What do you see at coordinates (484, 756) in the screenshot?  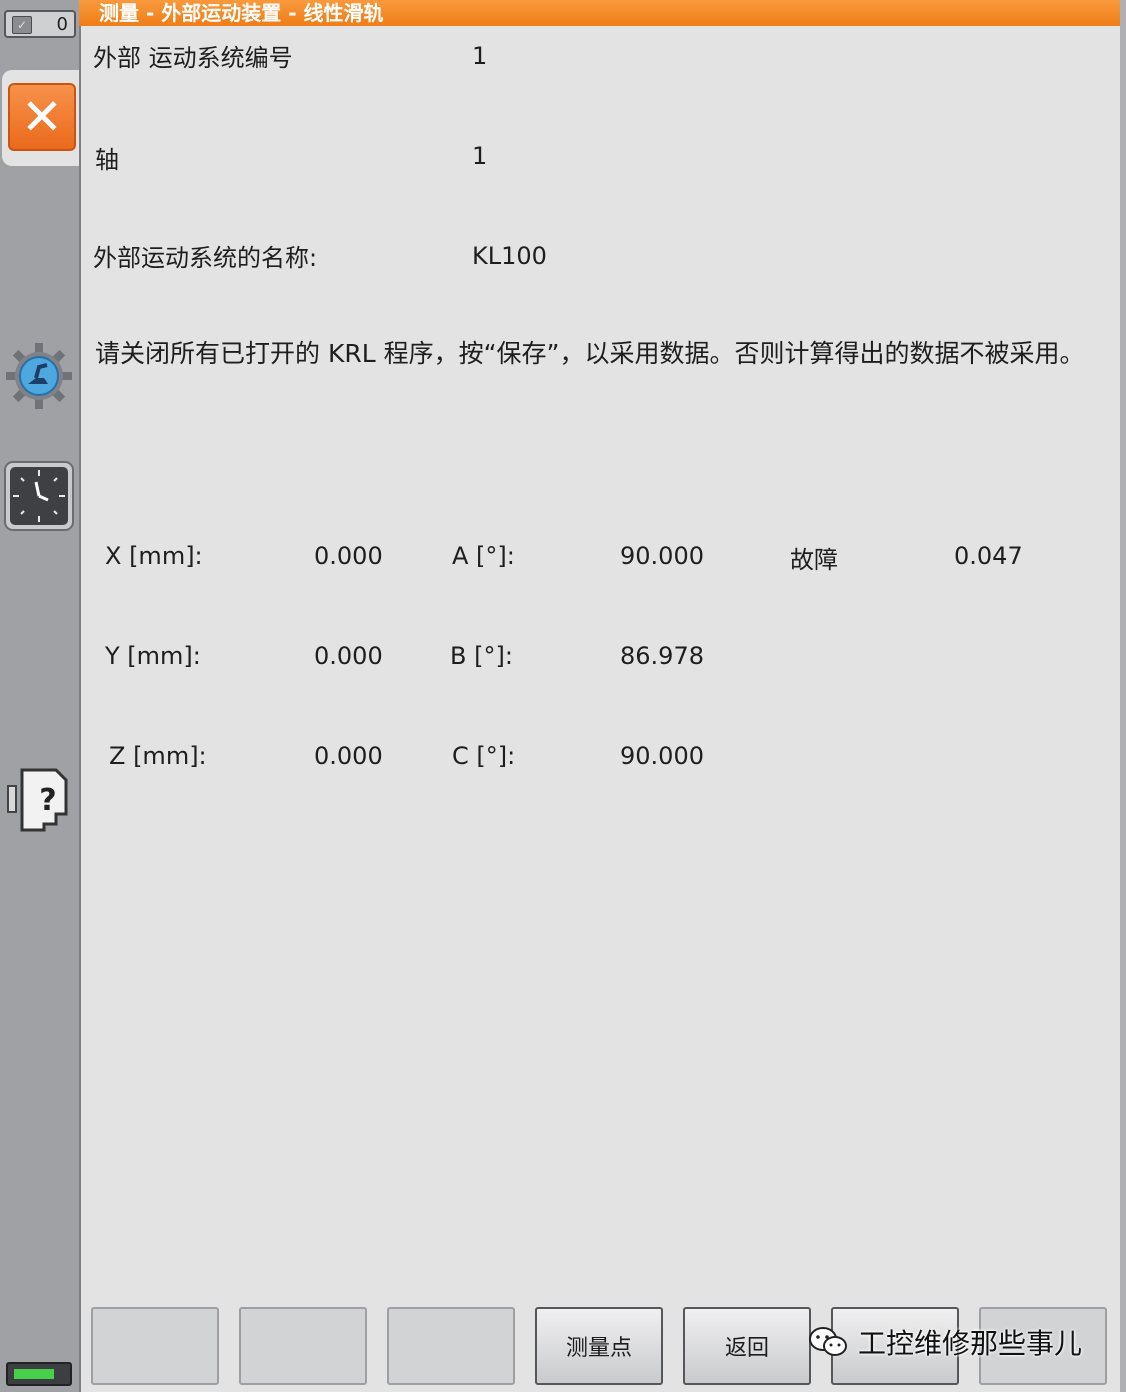 I see `c-label: C [°]:` at bounding box center [484, 756].